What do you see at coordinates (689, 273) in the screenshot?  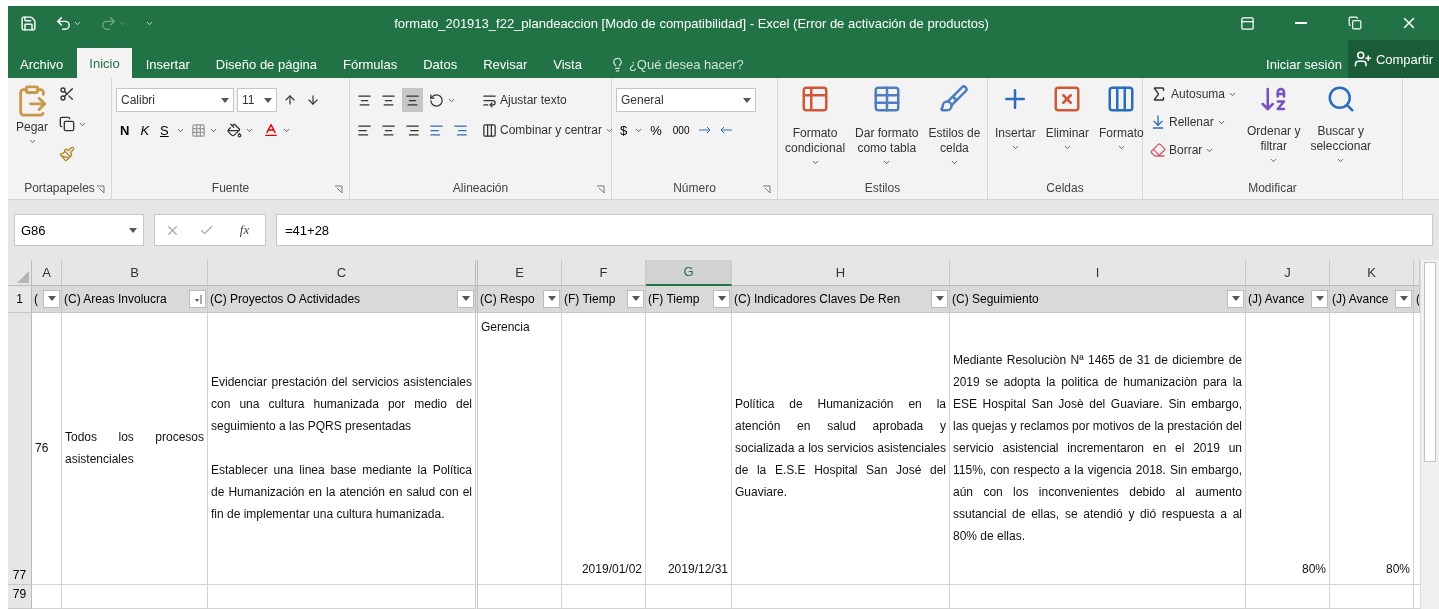 I see `column-header: G` at bounding box center [689, 273].